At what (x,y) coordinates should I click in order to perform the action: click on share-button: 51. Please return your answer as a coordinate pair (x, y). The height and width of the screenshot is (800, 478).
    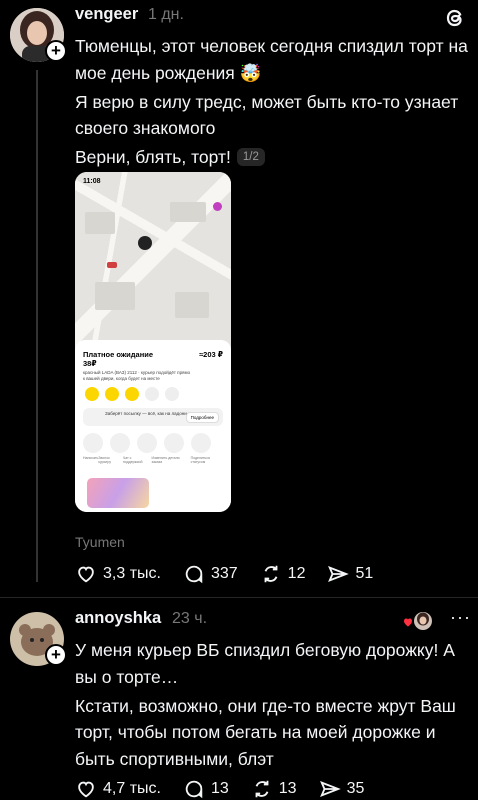
    Looking at the image, I should click on (350, 574).